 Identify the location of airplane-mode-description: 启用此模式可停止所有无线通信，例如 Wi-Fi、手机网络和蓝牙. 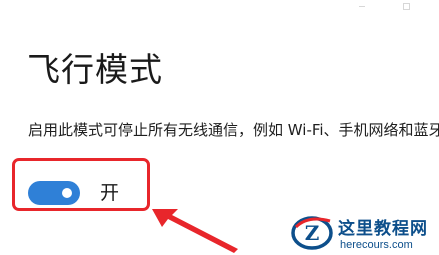
(233, 130).